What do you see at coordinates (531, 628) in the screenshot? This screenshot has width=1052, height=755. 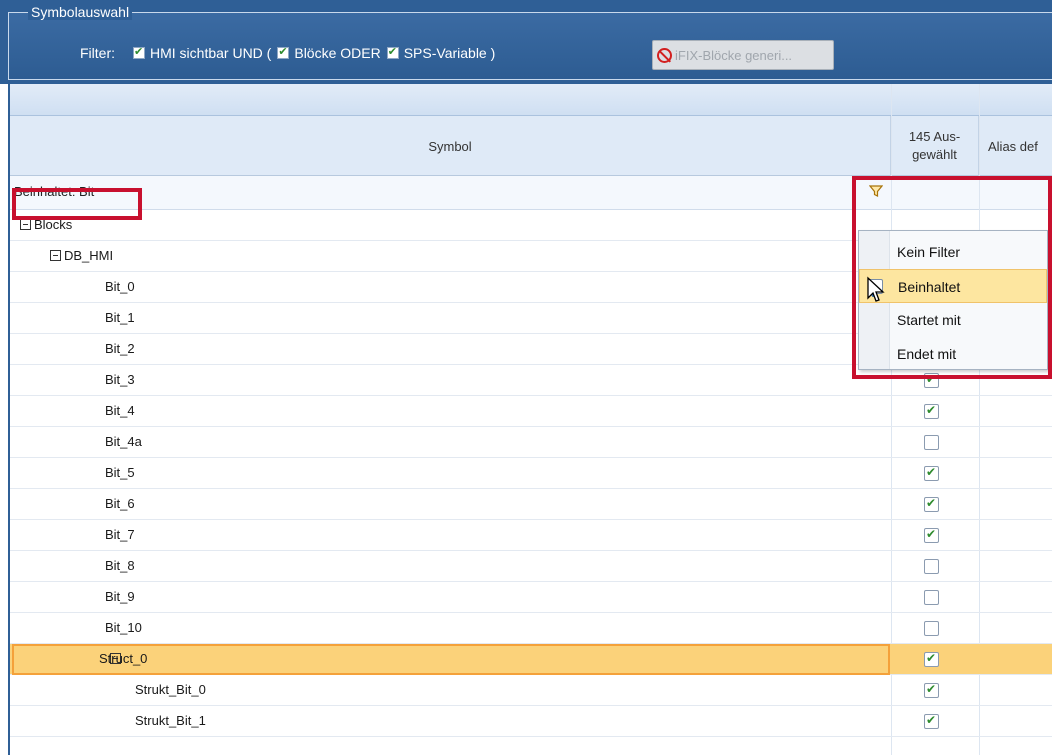 I see `table-row: Bit_10` at bounding box center [531, 628].